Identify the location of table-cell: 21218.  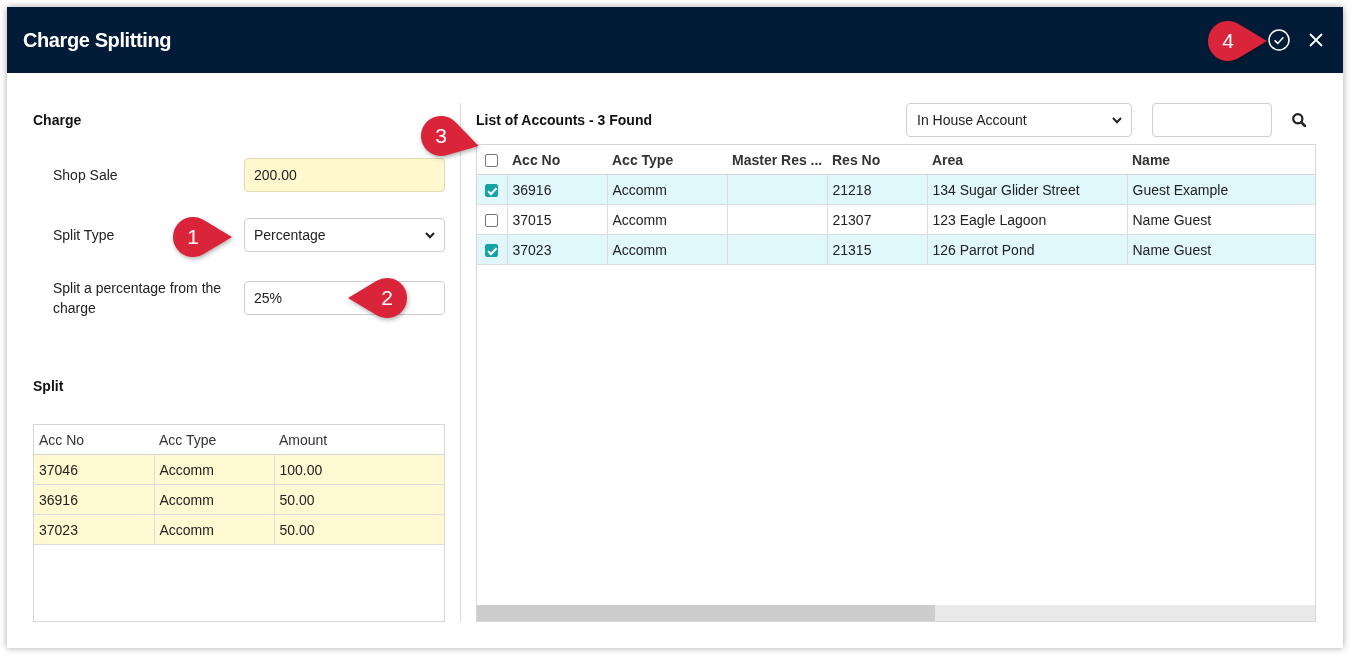
(877, 189).